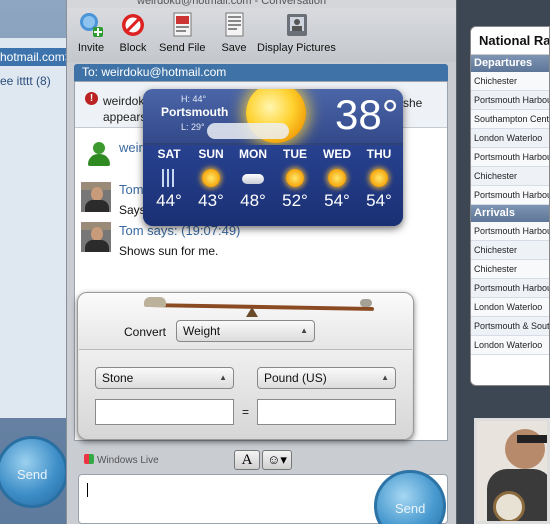 The height and width of the screenshot is (524, 550). I want to click on contact-list-panel, so click(33, 228).